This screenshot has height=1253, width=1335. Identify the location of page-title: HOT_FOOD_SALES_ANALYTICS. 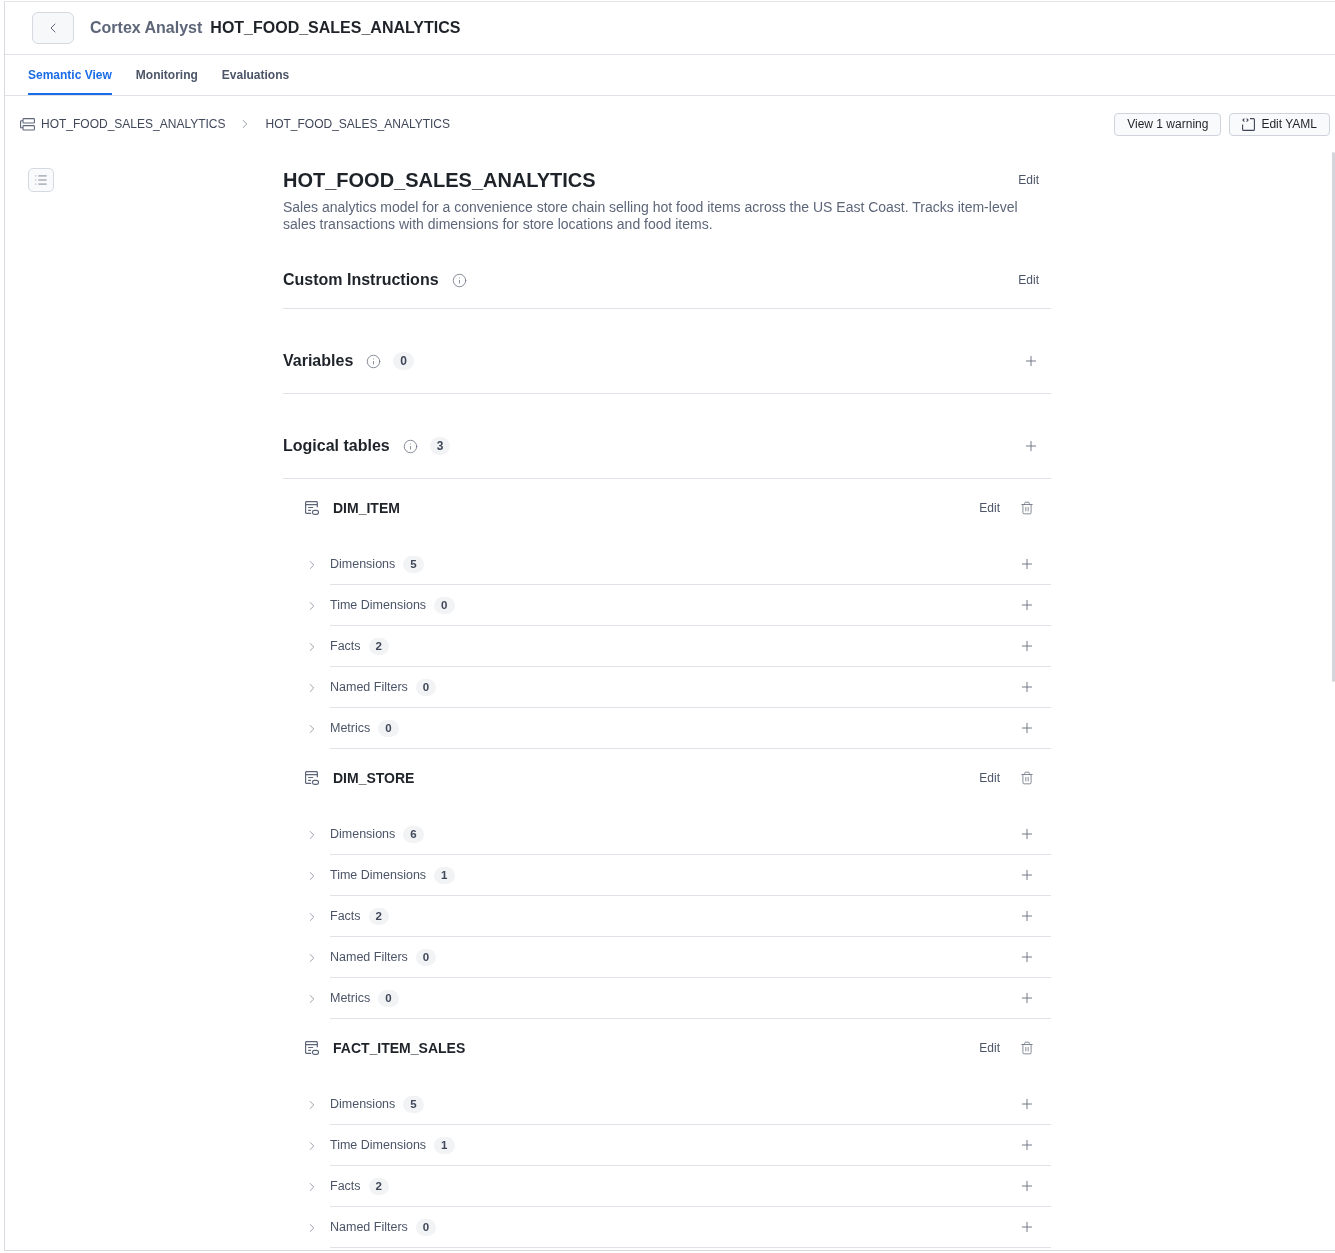
(335, 28).